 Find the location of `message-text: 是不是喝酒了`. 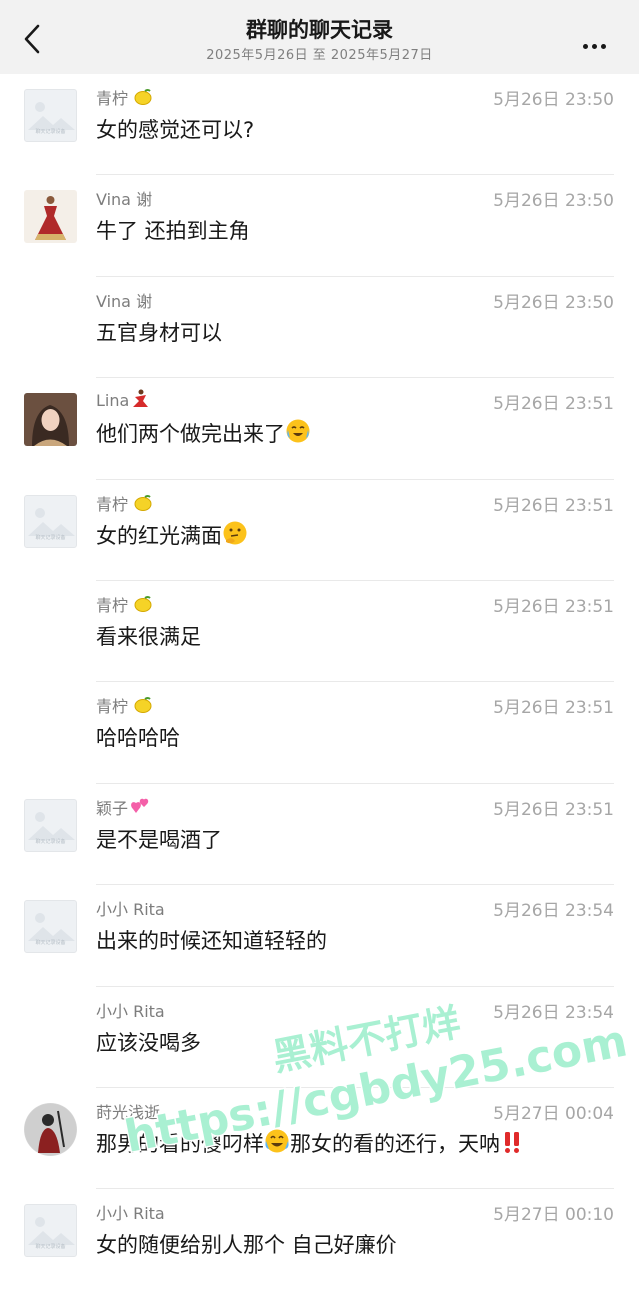

message-text: 是不是喝酒了 is located at coordinates (159, 839).